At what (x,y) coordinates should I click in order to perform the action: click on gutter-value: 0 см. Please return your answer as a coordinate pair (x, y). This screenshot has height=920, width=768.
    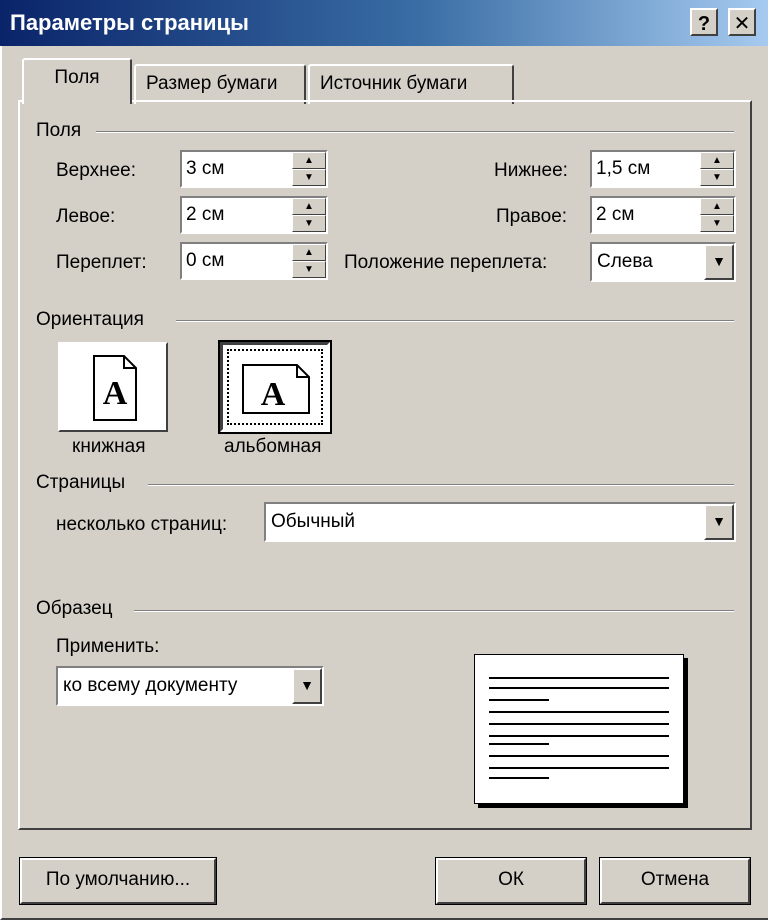
    Looking at the image, I should click on (205, 260).